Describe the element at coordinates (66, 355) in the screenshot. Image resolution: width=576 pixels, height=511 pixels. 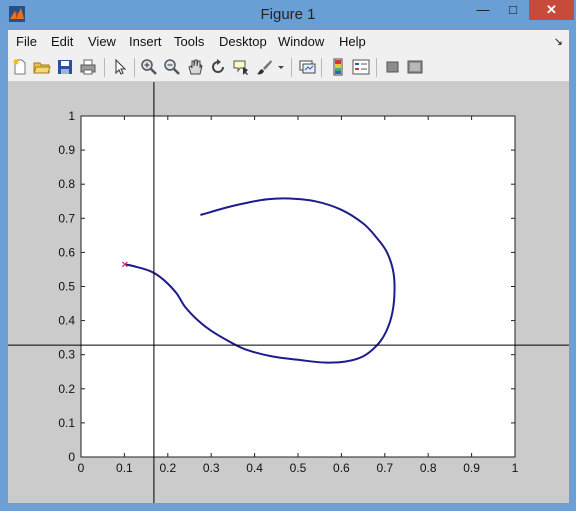
I see `y-tick-label: 0.3` at that location.